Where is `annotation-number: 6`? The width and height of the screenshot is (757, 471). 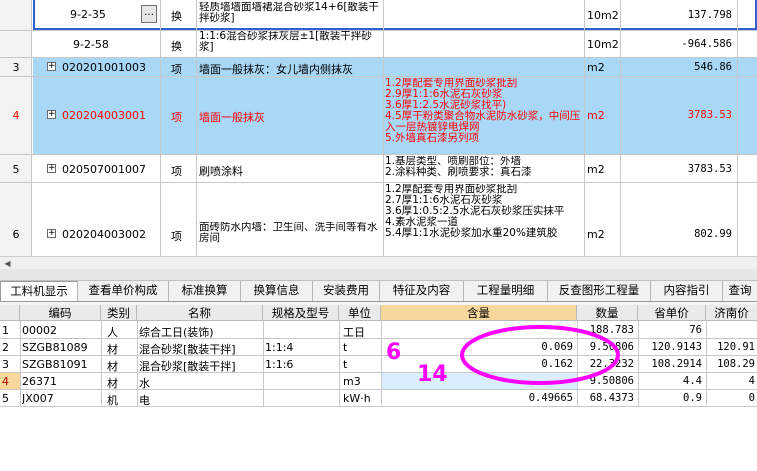 annotation-number: 6 is located at coordinates (394, 352).